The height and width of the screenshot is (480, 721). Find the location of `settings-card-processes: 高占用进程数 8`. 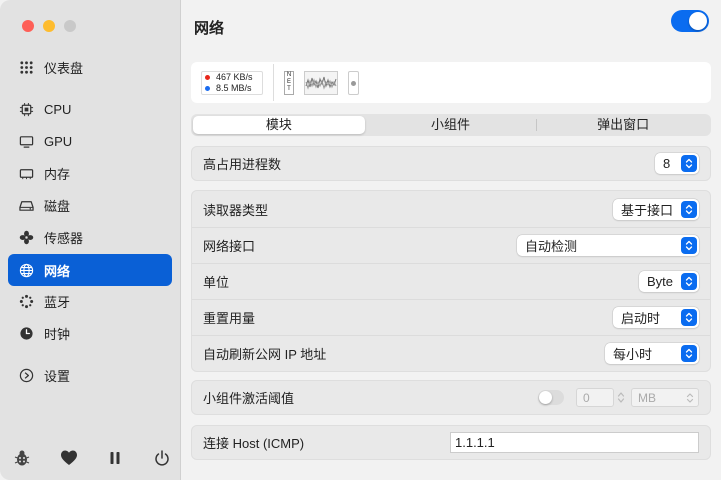

settings-card-processes: 高占用进程数 8 is located at coordinates (451, 163).